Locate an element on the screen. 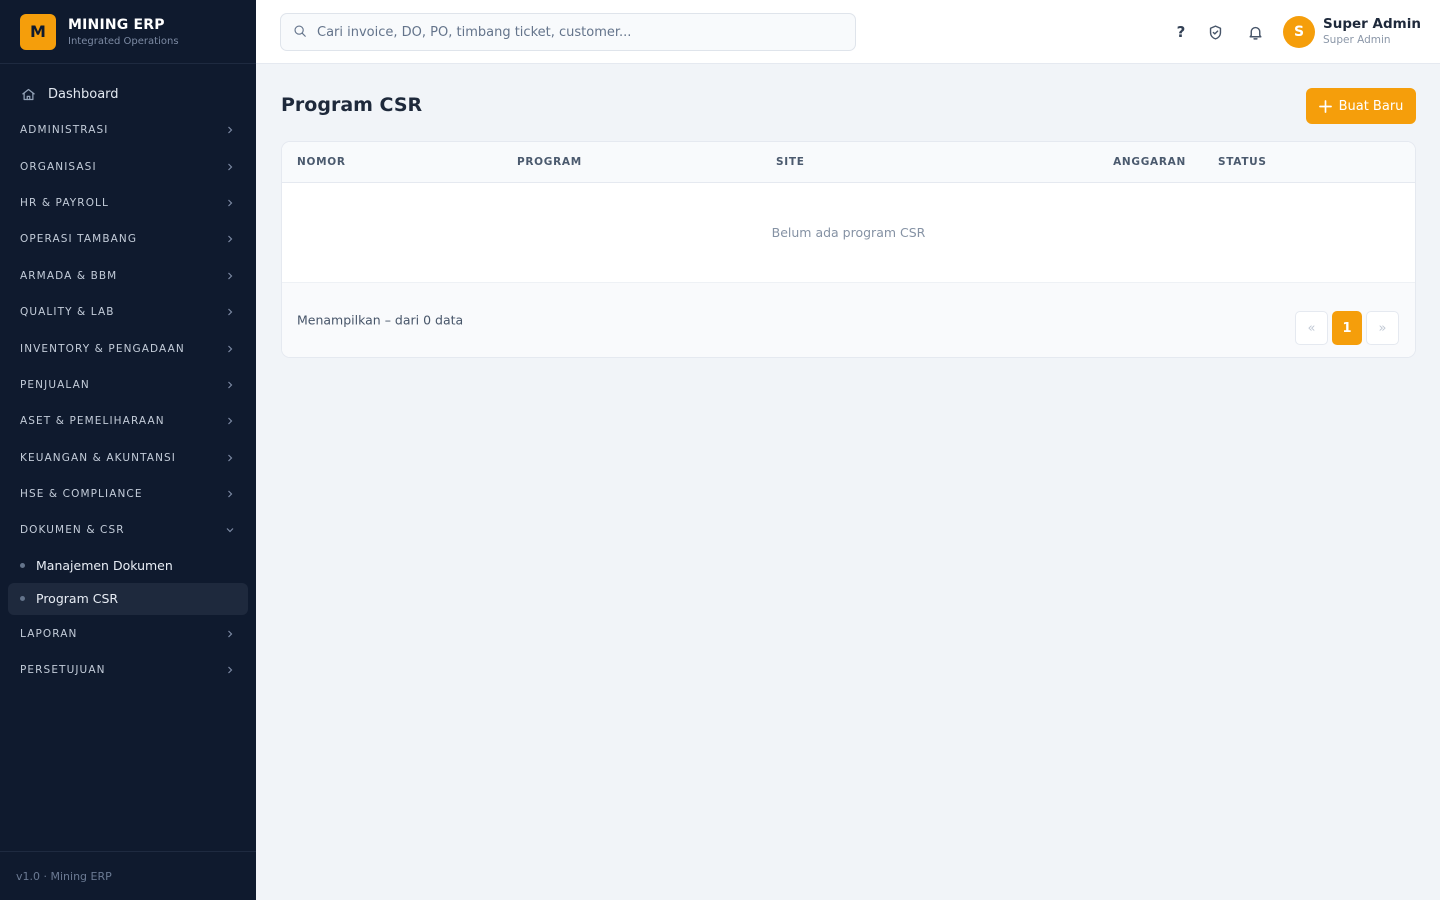 The height and width of the screenshot is (900, 1440). sidebar-group-keuangan-akuntansi: KEUANGAN & AKUNTANSI is located at coordinates (128, 458).